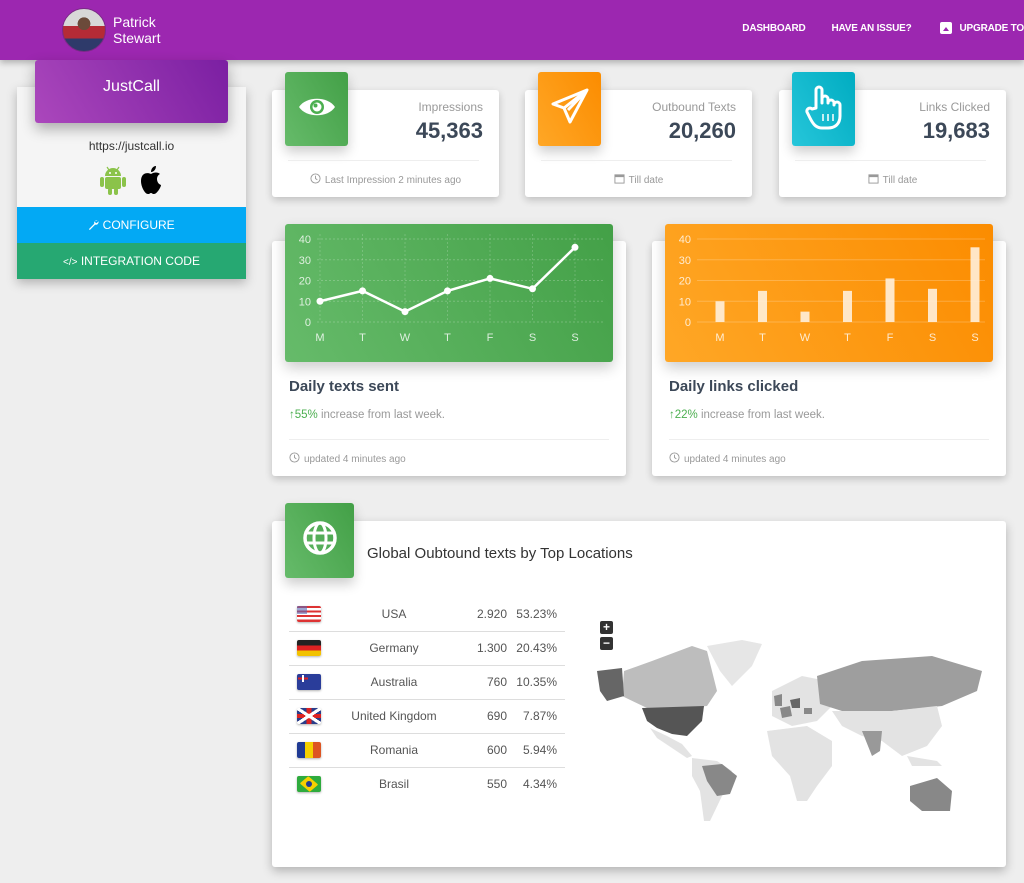 Image resolution: width=1024 pixels, height=883 pixels. Describe the element at coordinates (892, 134) in the screenshot. I see `stat-card-links-clicked: Links Clicked 19,683 Till date` at that location.